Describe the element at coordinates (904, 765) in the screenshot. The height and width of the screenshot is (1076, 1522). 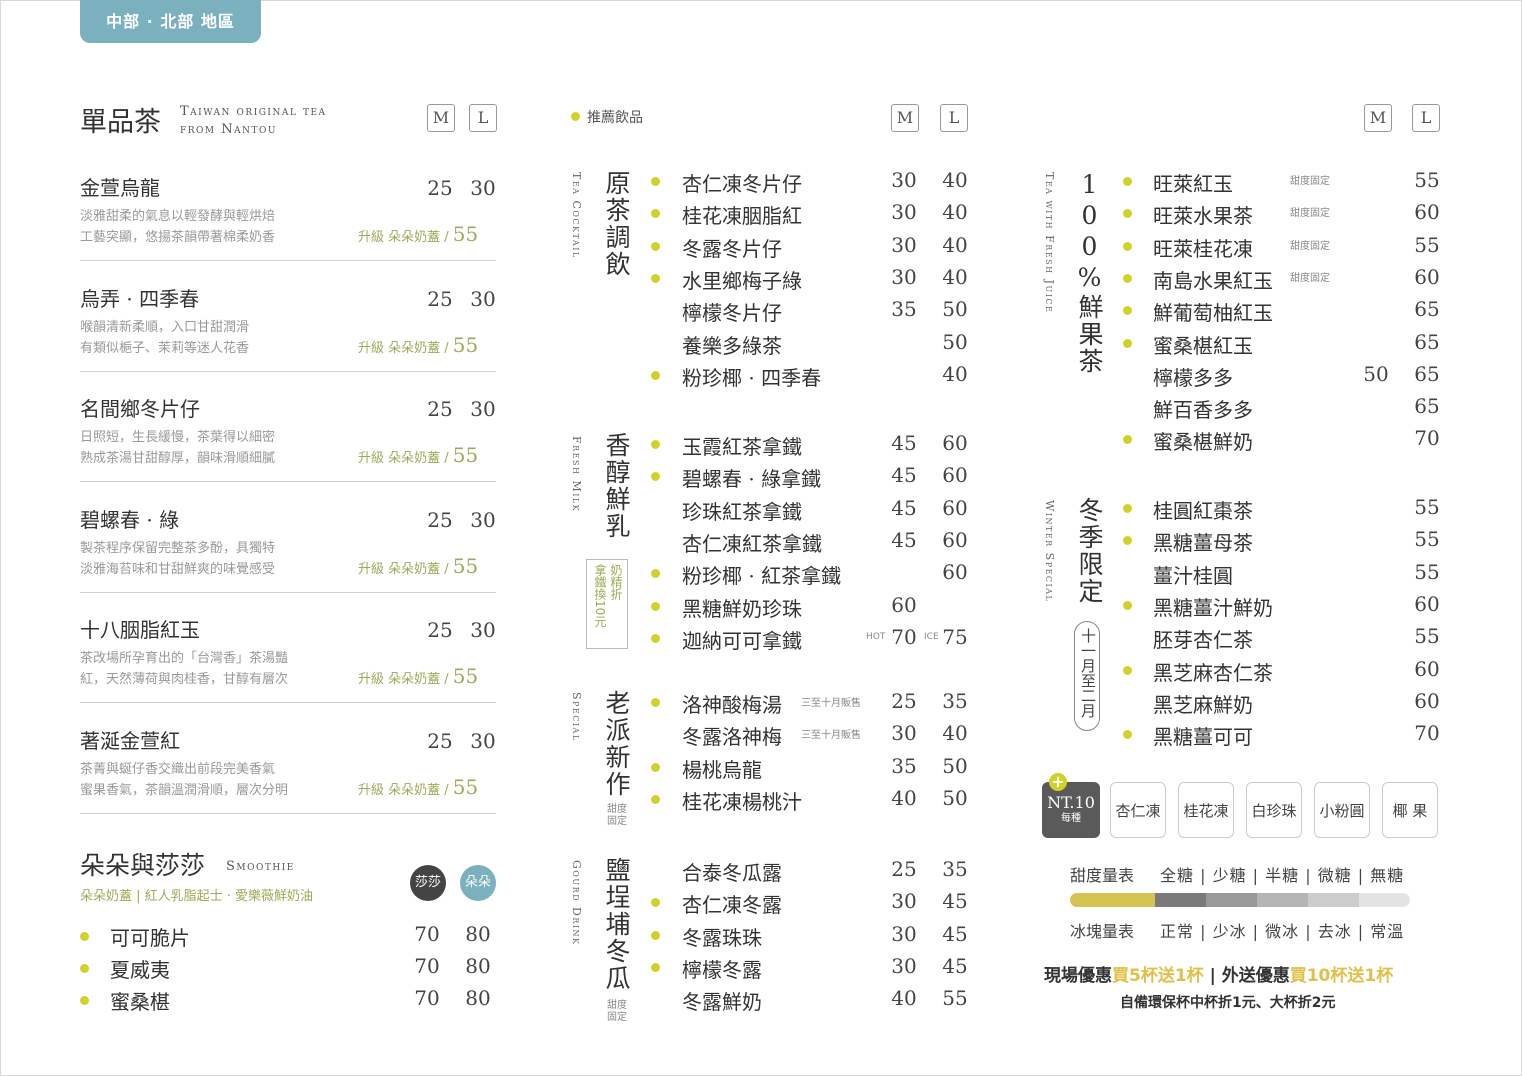
I see `menu-item-price-m: 35` at that location.